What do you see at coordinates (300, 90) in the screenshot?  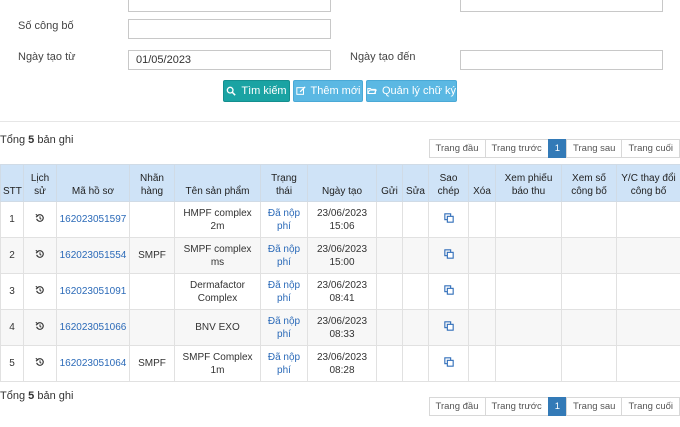 I see `edit-icon` at bounding box center [300, 90].